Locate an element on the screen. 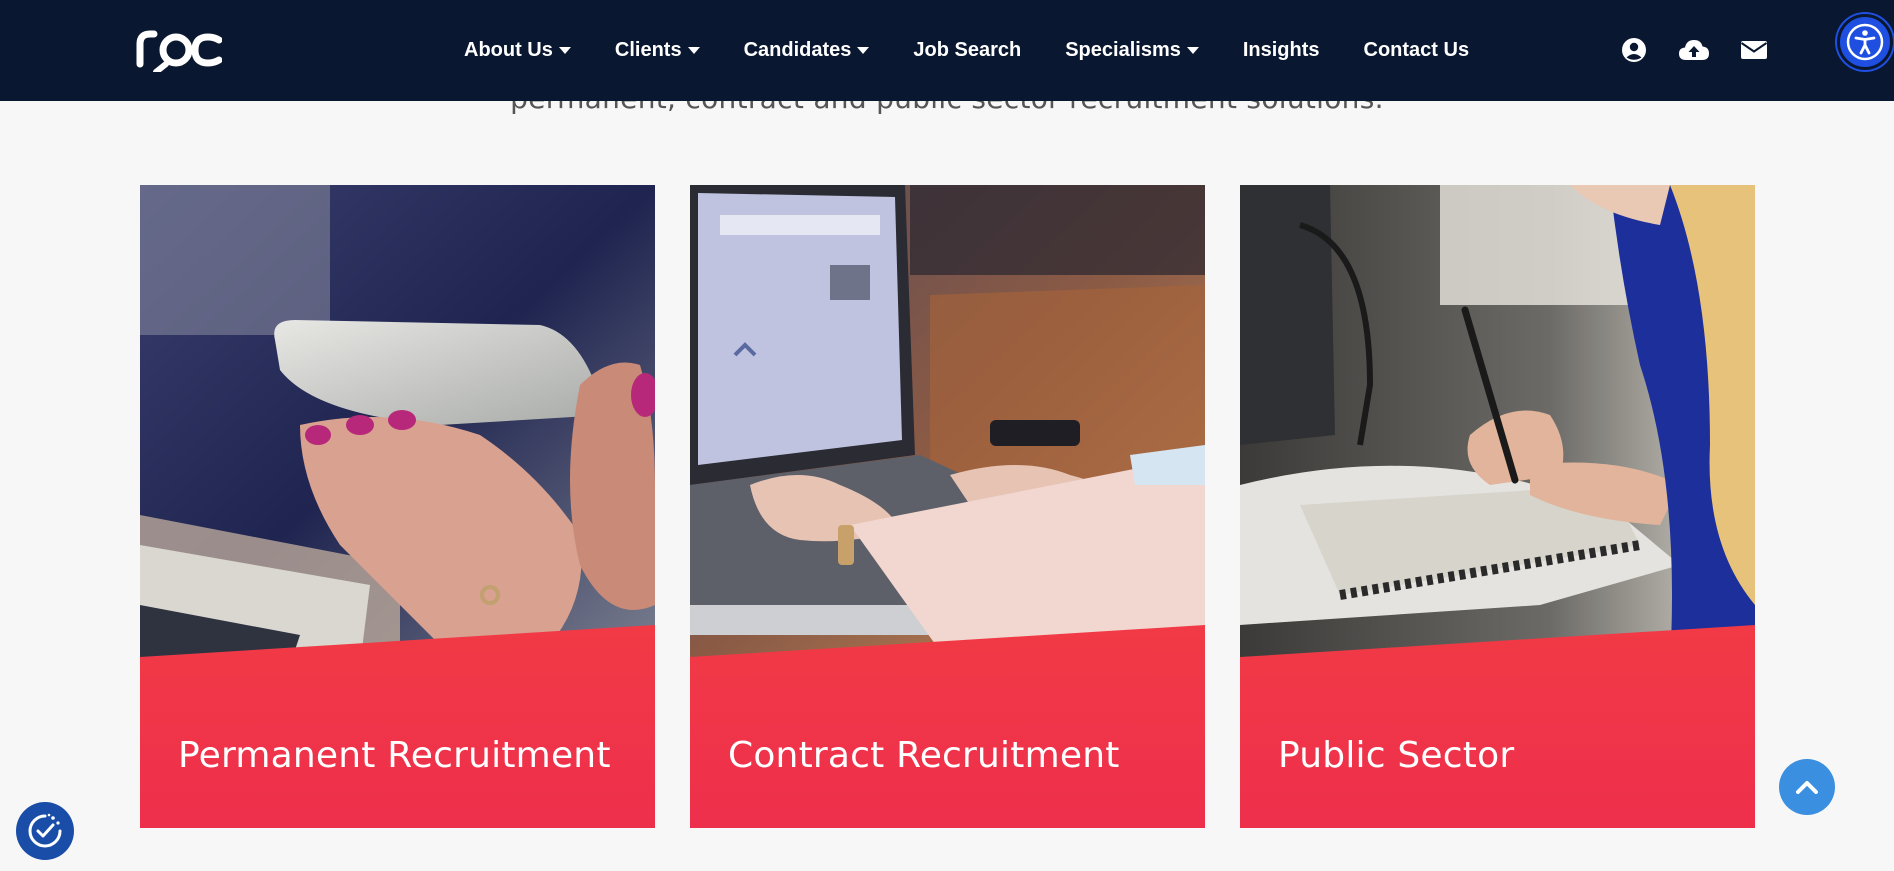 Image resolution: width=1894 pixels, height=871 pixels. nav-contact-us: Contact Us is located at coordinates (1417, 50).